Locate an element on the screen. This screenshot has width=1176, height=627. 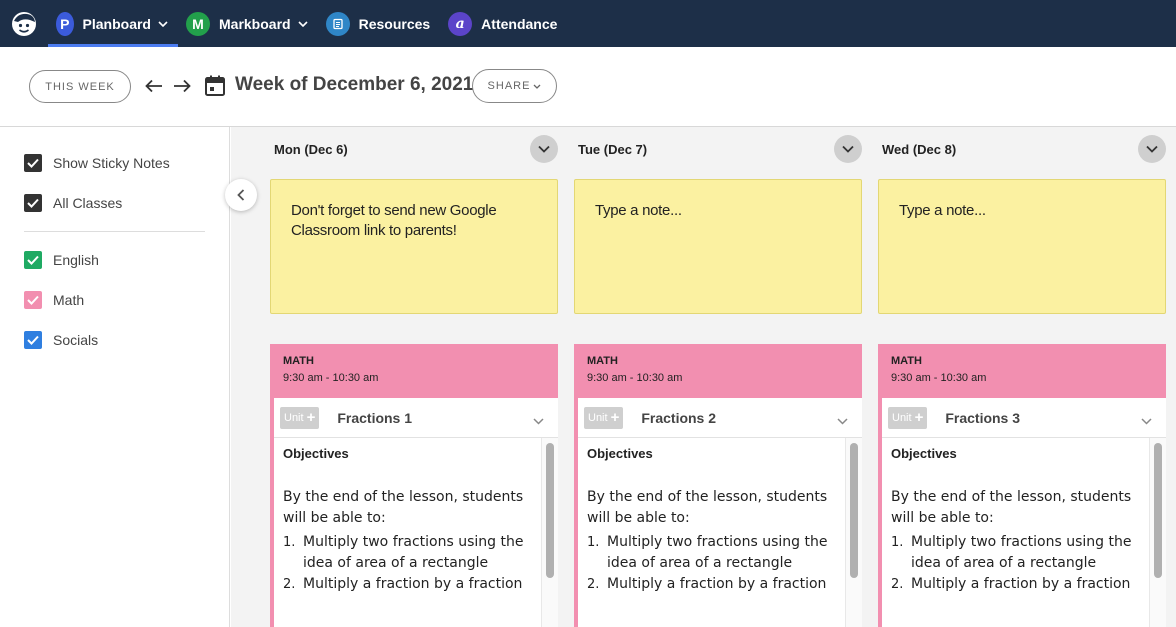
nav-resources-label: Resources is located at coordinates (394, 23).